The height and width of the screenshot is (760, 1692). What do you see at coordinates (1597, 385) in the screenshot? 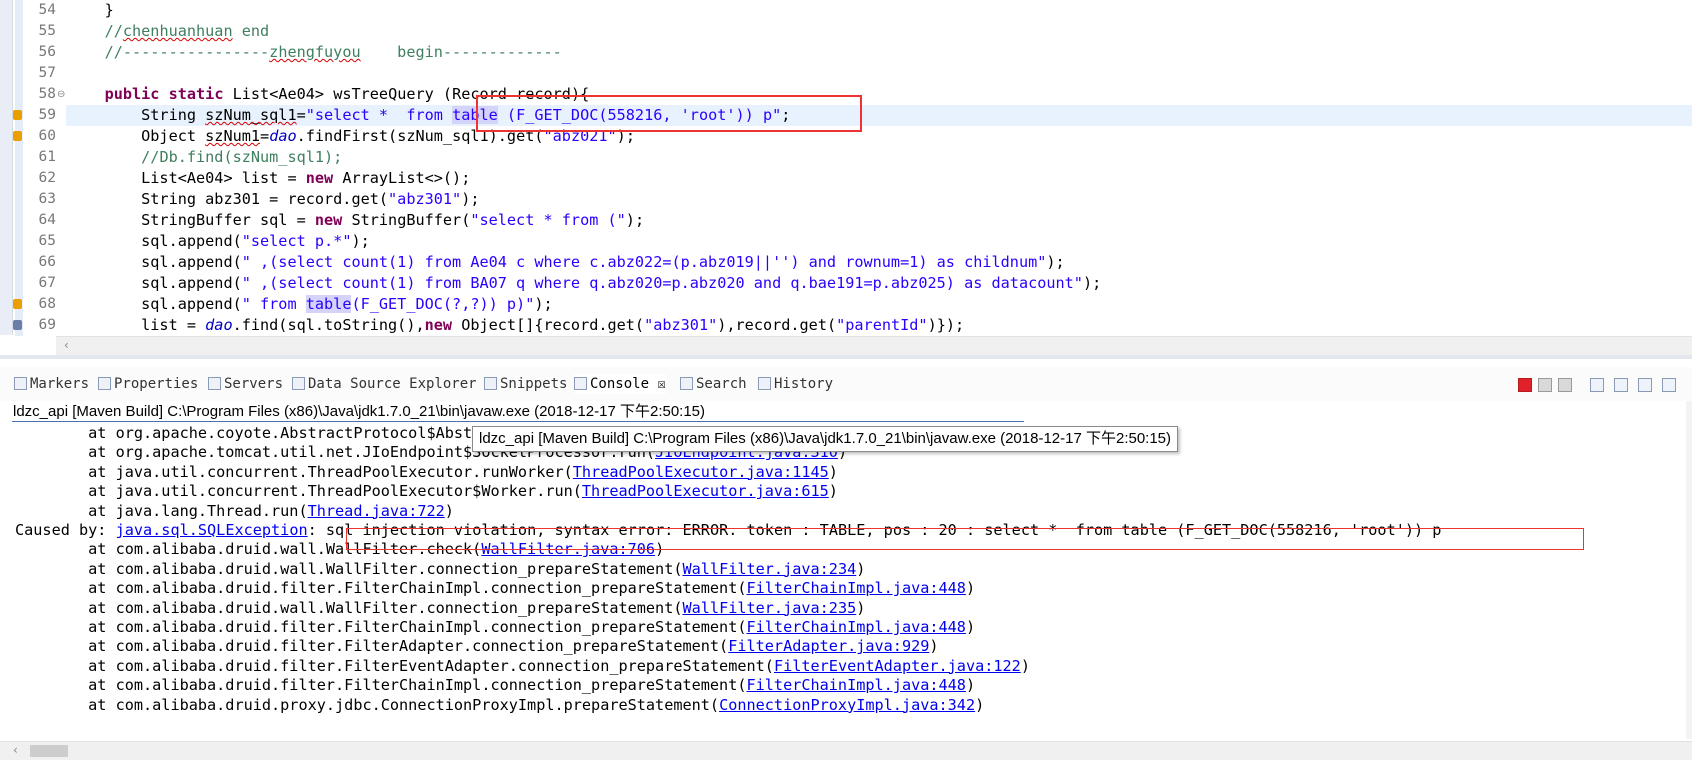
I see `scroll-lock-icon` at bounding box center [1597, 385].